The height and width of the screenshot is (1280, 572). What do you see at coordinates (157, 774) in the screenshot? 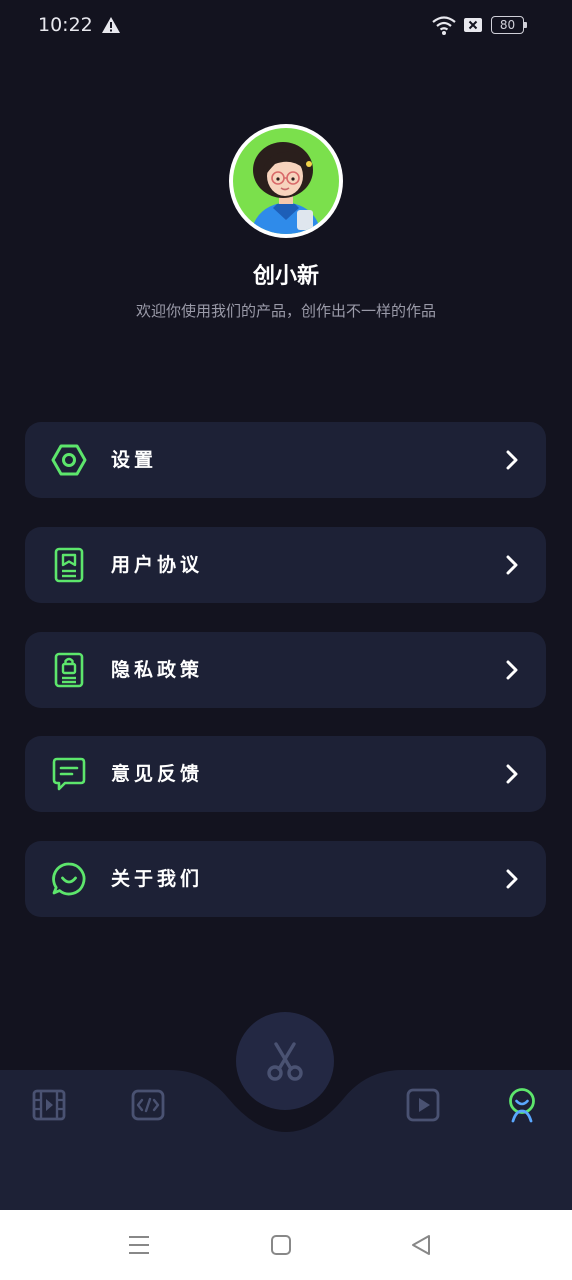
I see `menu-label: 意见反馈` at bounding box center [157, 774].